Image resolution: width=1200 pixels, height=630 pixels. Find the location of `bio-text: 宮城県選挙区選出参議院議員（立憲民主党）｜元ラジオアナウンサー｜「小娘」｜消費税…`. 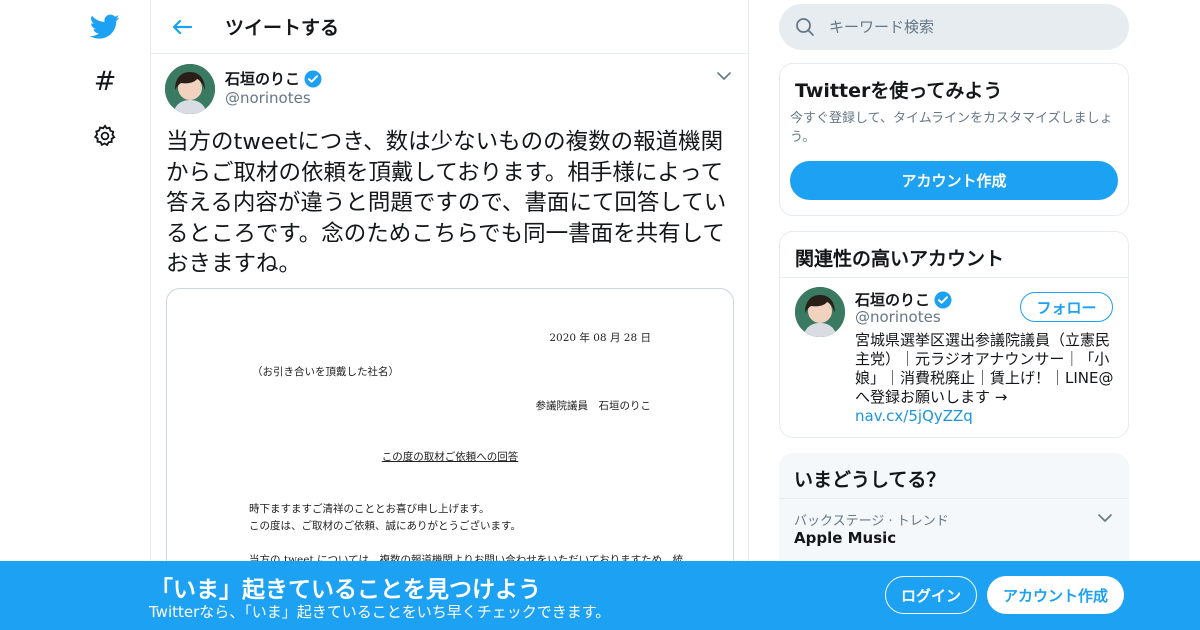

bio-text: 宮城県選挙区選出参議院議員（立憲民主党）｜元ラジオアナウンサー｜「小娘」｜消費税… is located at coordinates (984, 368).